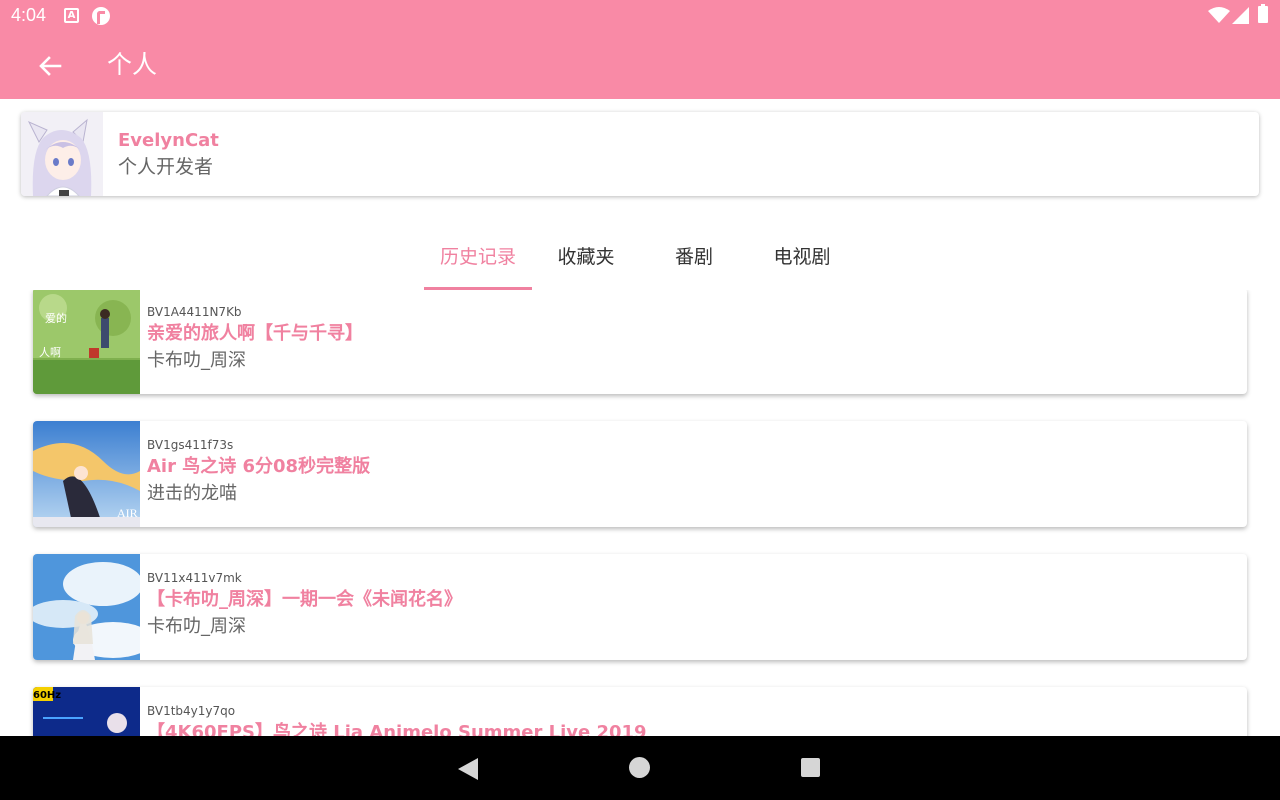 The width and height of the screenshot is (1280, 800). I want to click on video-author: 进击的龙喵, so click(192, 493).